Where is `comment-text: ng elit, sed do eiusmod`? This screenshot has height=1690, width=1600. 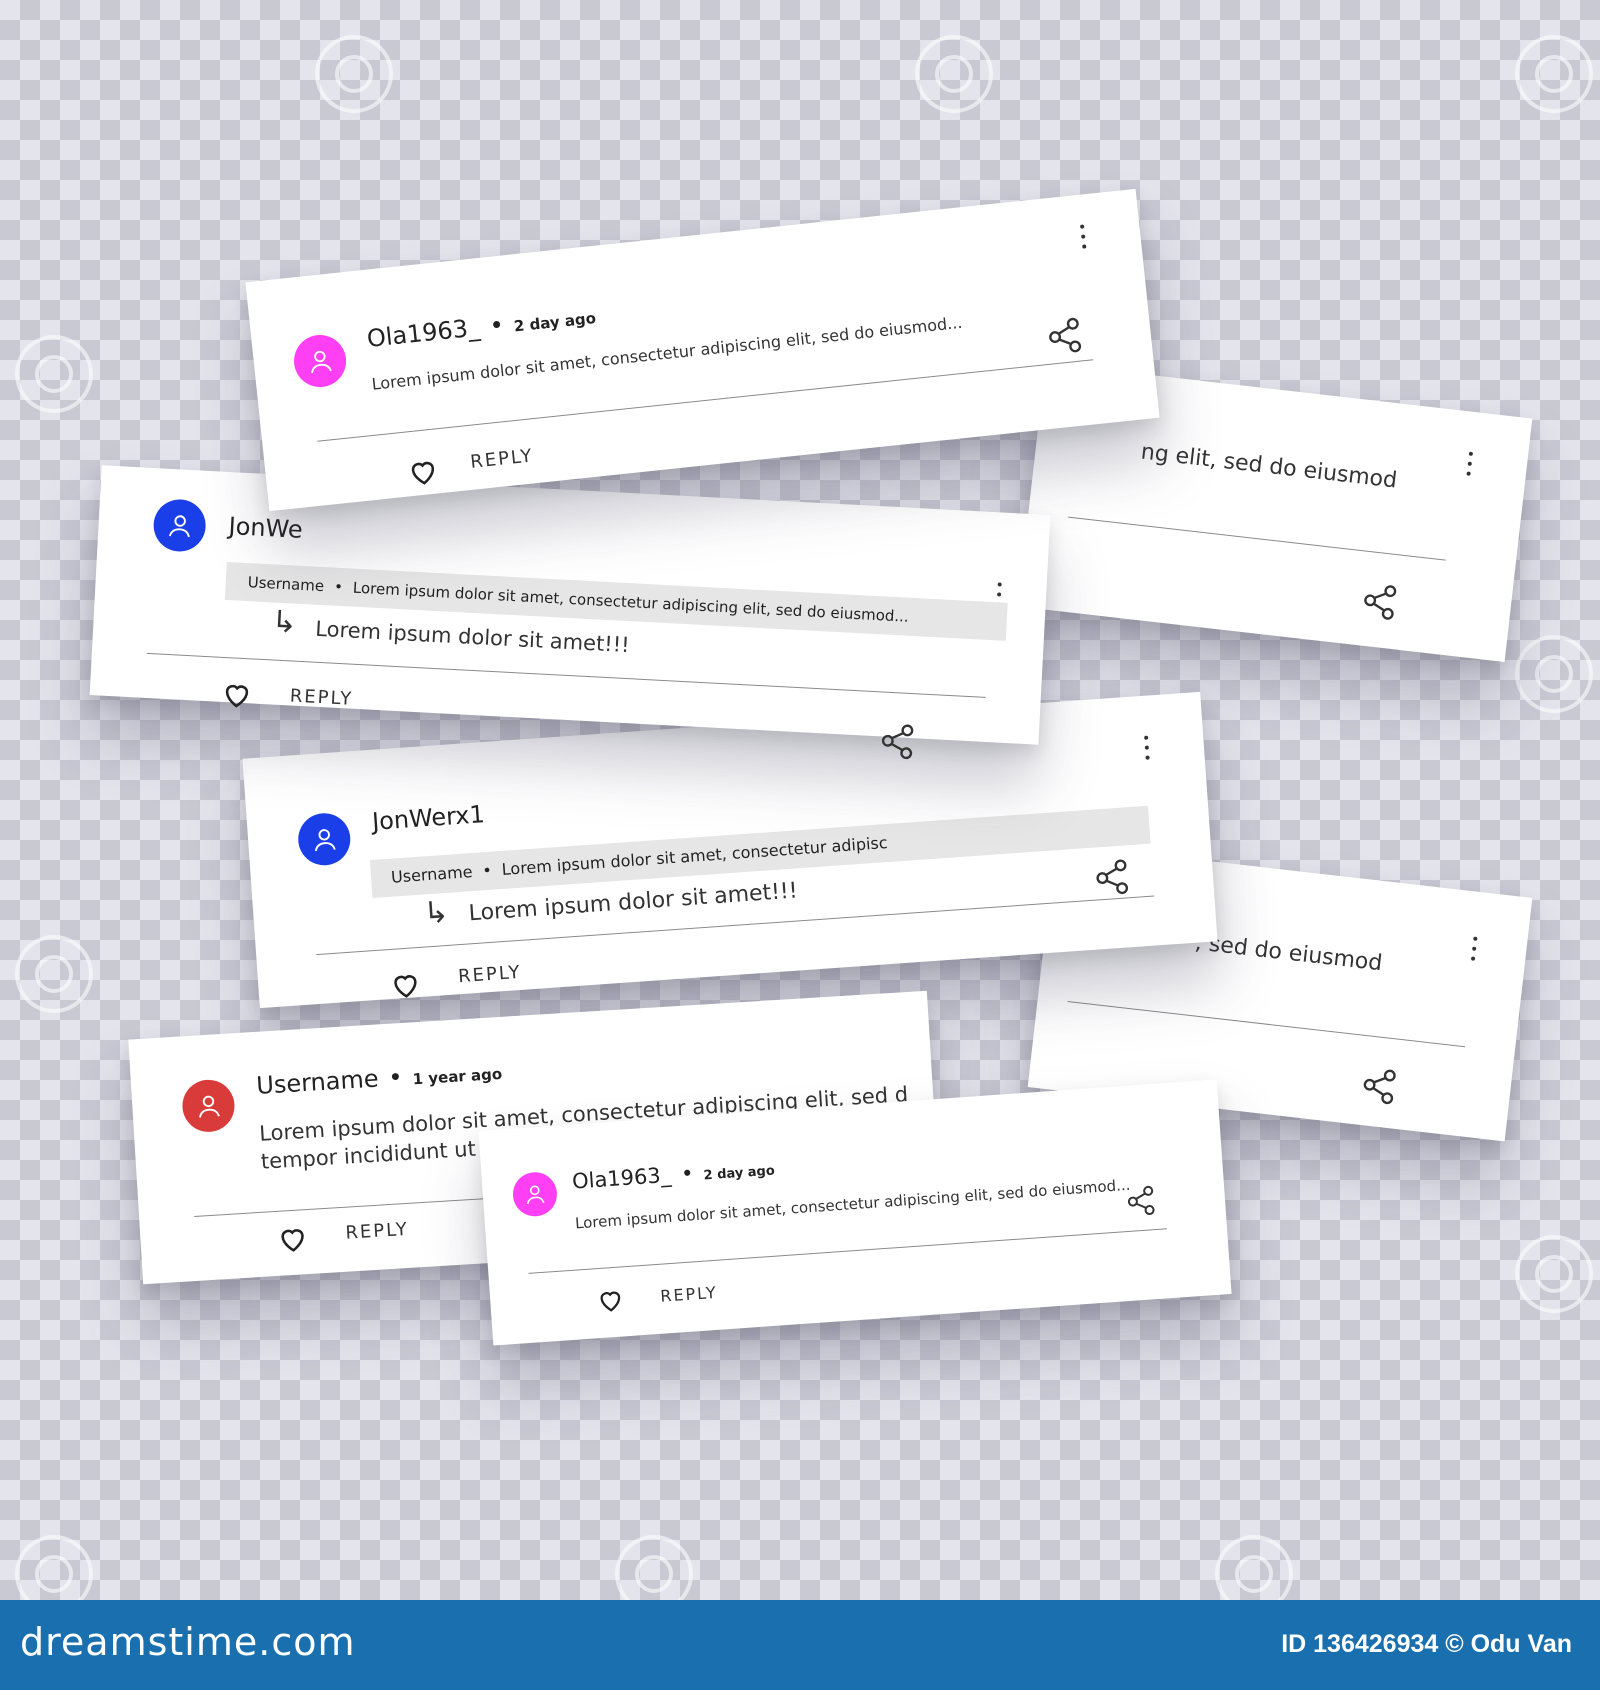 comment-text: ng elit, sed do eiusmod is located at coordinates (1269, 466).